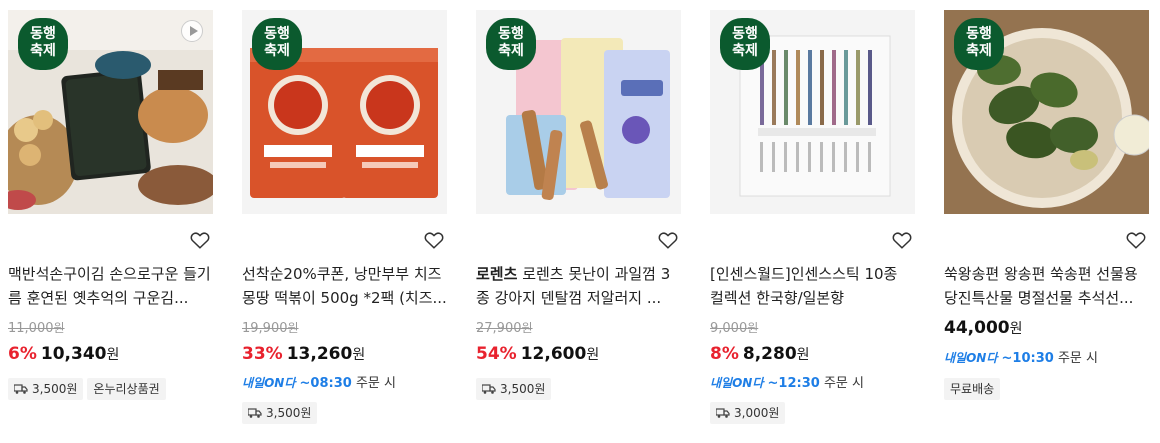 This screenshot has width=1160, height=443. I want to click on tag-row: 무료배송, so click(974, 389).